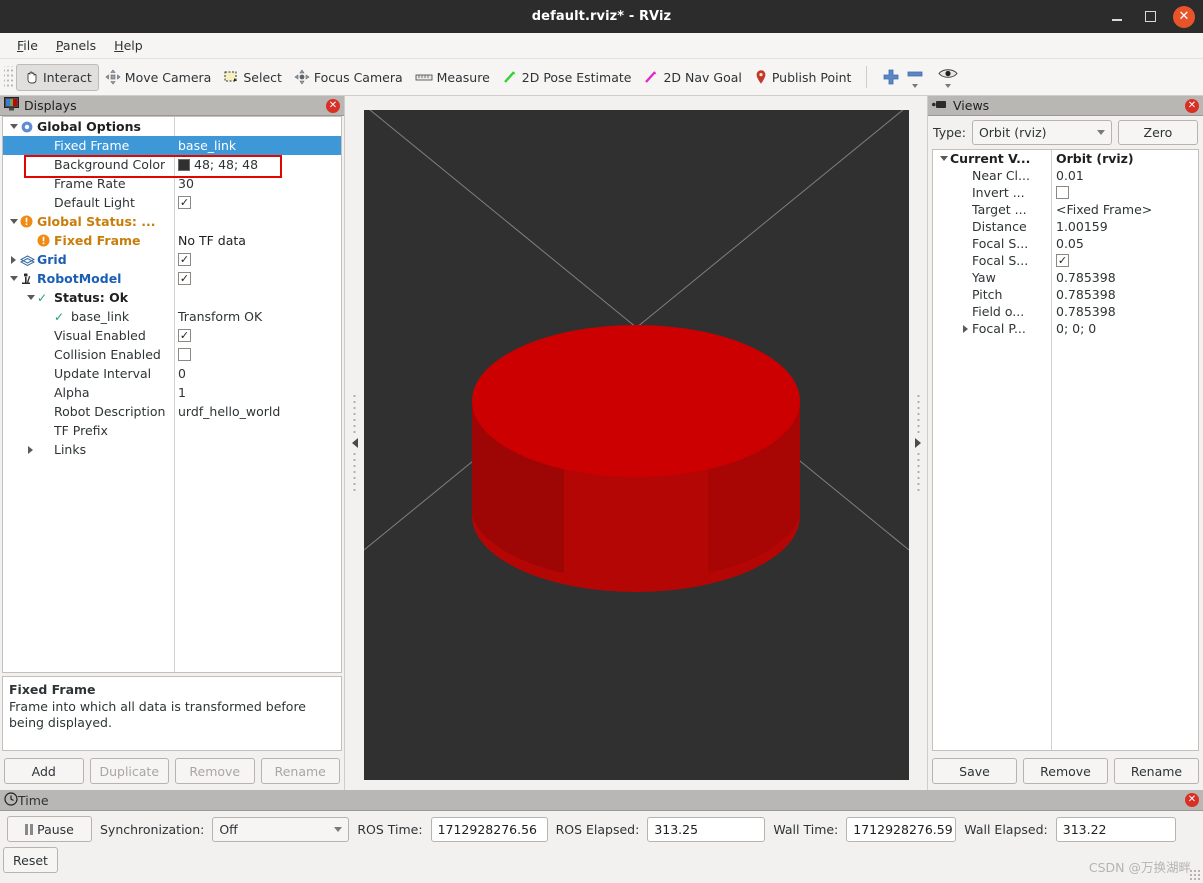 The width and height of the screenshot is (1203, 883). I want to click on views-row-value: 0.01, so click(1070, 175).